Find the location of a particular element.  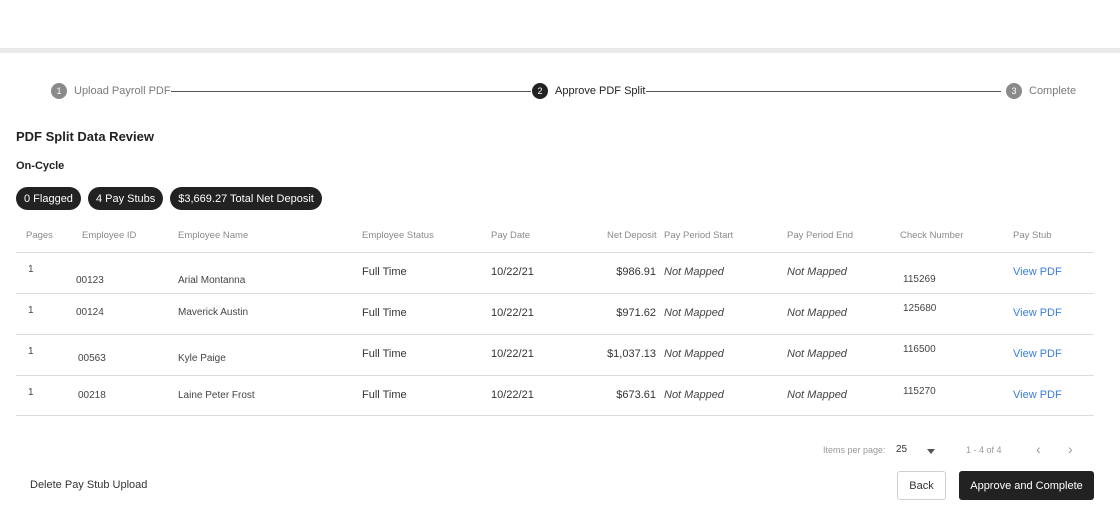

cell-employee-id: 00563 is located at coordinates (92, 358).